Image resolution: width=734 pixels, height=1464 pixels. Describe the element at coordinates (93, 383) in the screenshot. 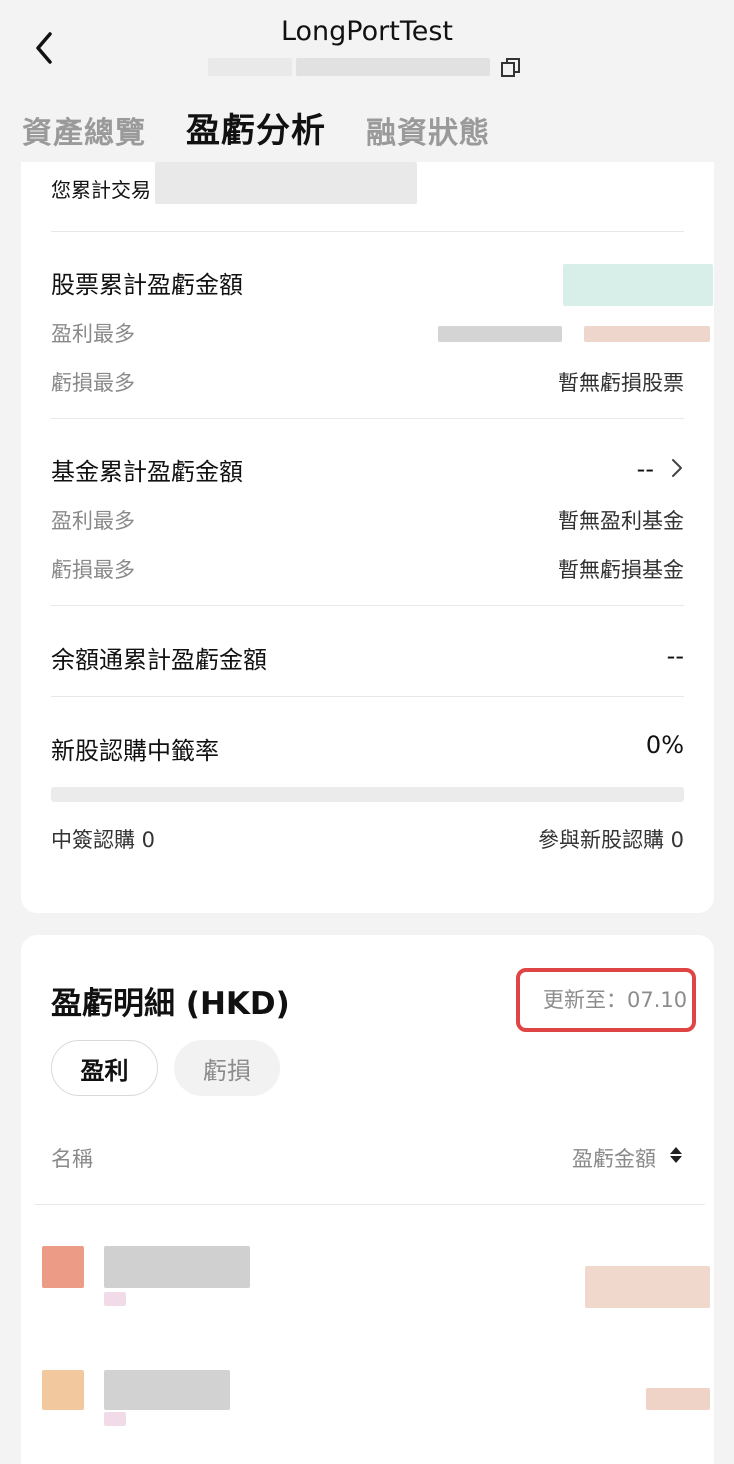

I see `stock-loss-most-label: 虧損最多` at that location.